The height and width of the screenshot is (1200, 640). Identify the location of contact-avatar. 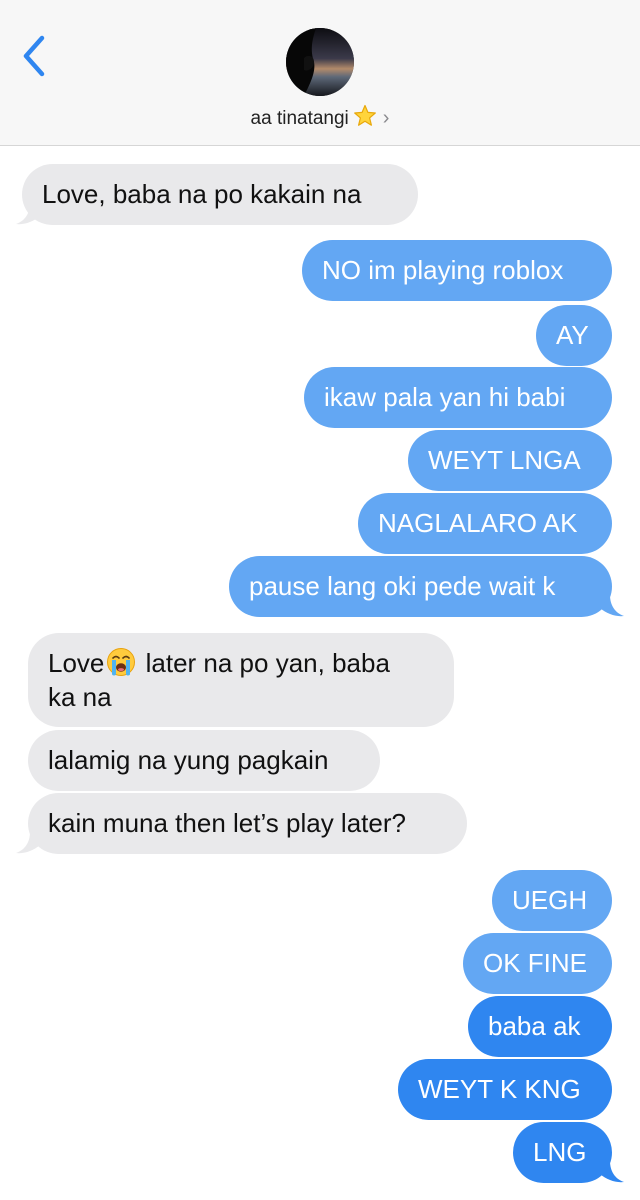
(320, 62).